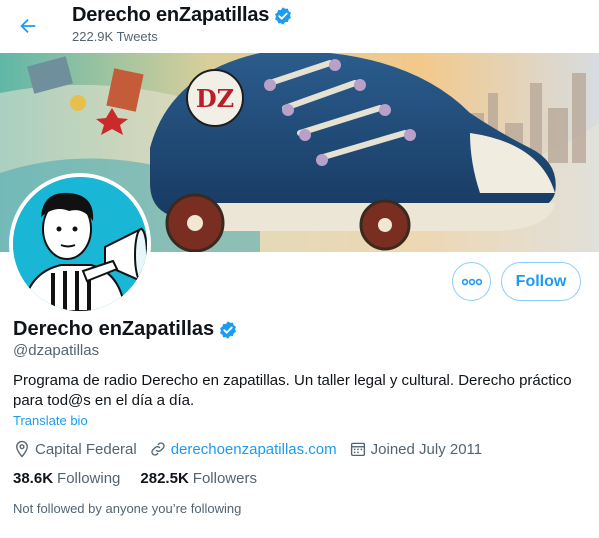  I want to click on website-link: derechoenzapatillas.com, so click(254, 449).